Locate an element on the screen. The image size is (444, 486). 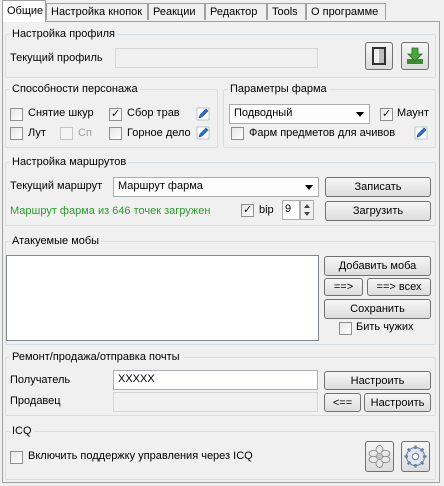
record-route-button: Записать is located at coordinates (378, 187).